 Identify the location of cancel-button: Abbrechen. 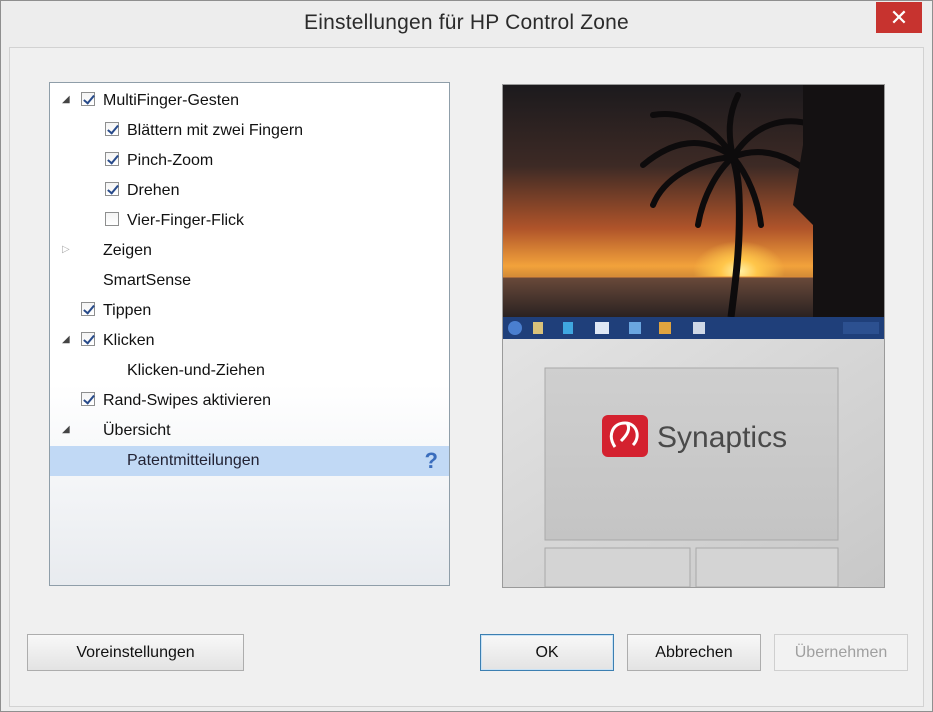
(694, 652).